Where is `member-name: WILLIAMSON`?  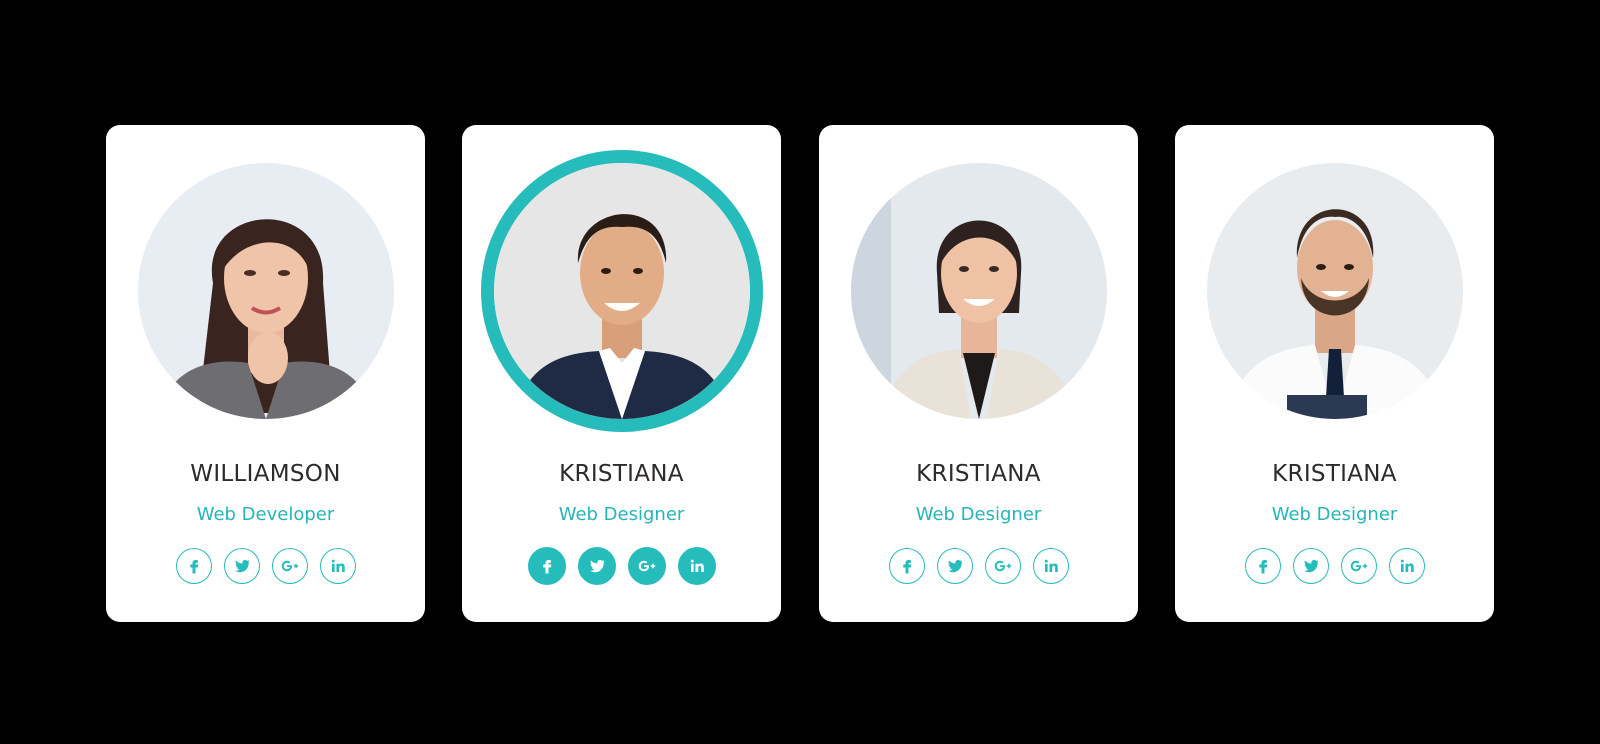
member-name: WILLIAMSON is located at coordinates (265, 474).